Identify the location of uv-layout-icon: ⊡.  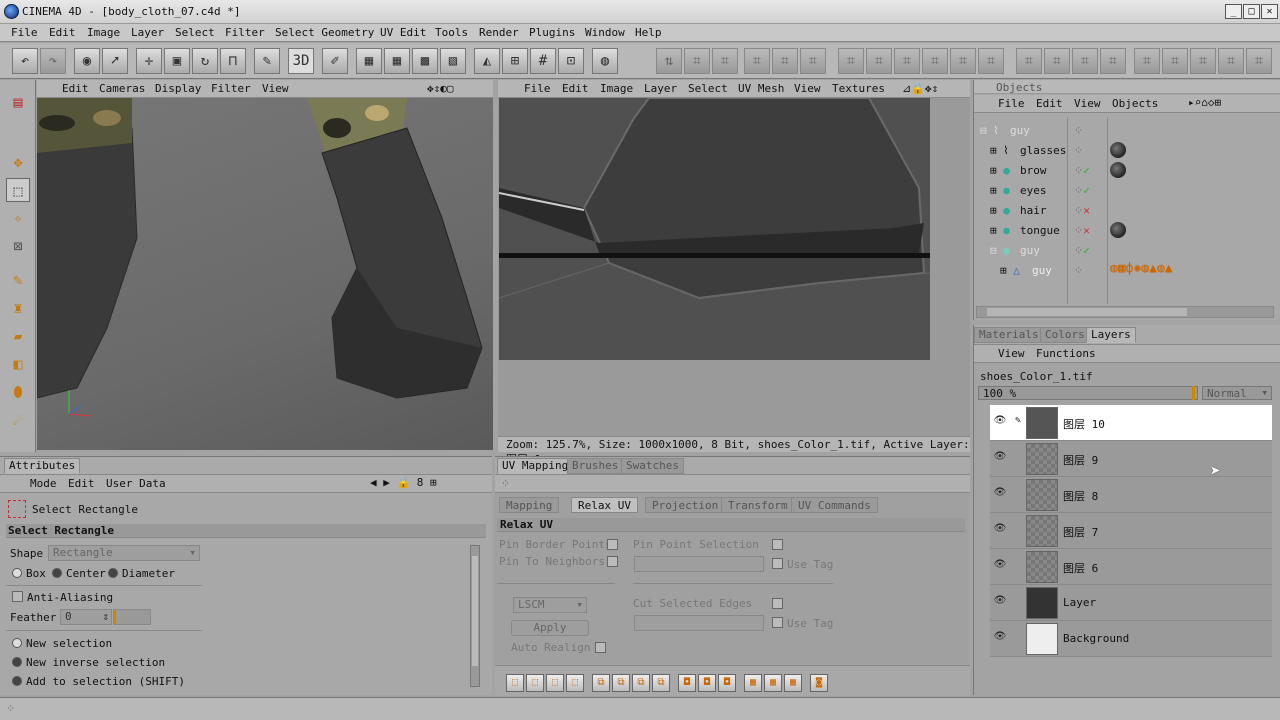
(571, 61).